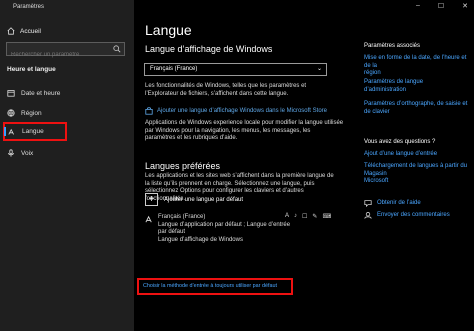  What do you see at coordinates (372, 73) in the screenshot?
I see `link-line: région` at bounding box center [372, 73].